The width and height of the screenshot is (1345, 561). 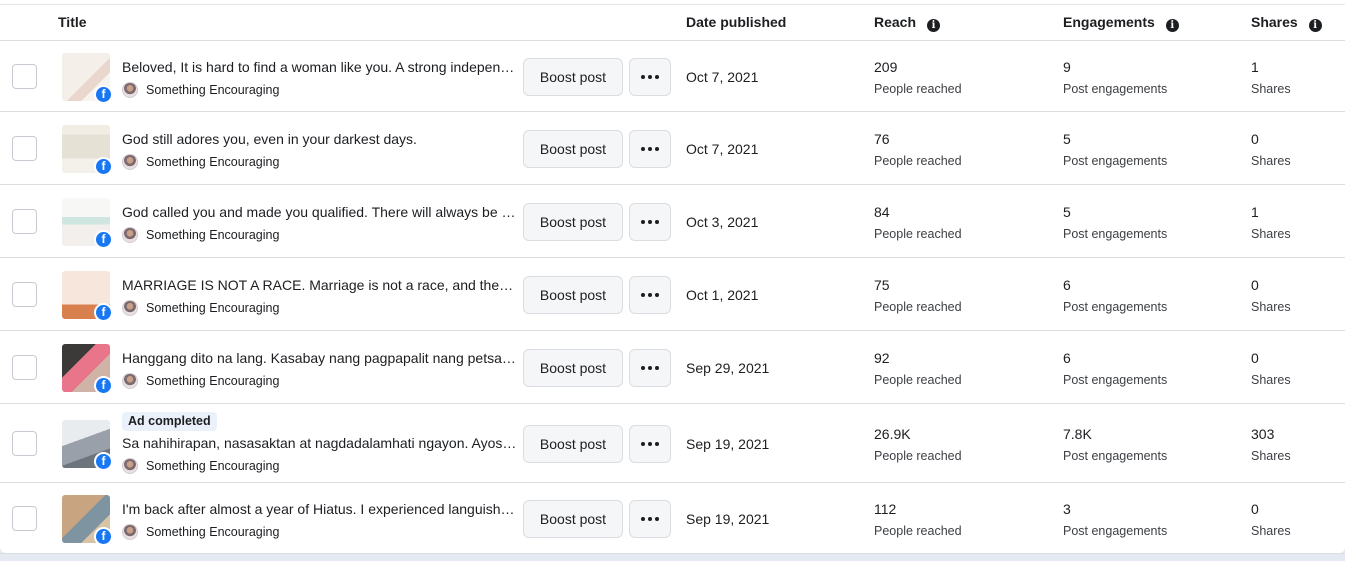 What do you see at coordinates (1067, 357) in the screenshot?
I see `engagements-value: 6` at bounding box center [1067, 357].